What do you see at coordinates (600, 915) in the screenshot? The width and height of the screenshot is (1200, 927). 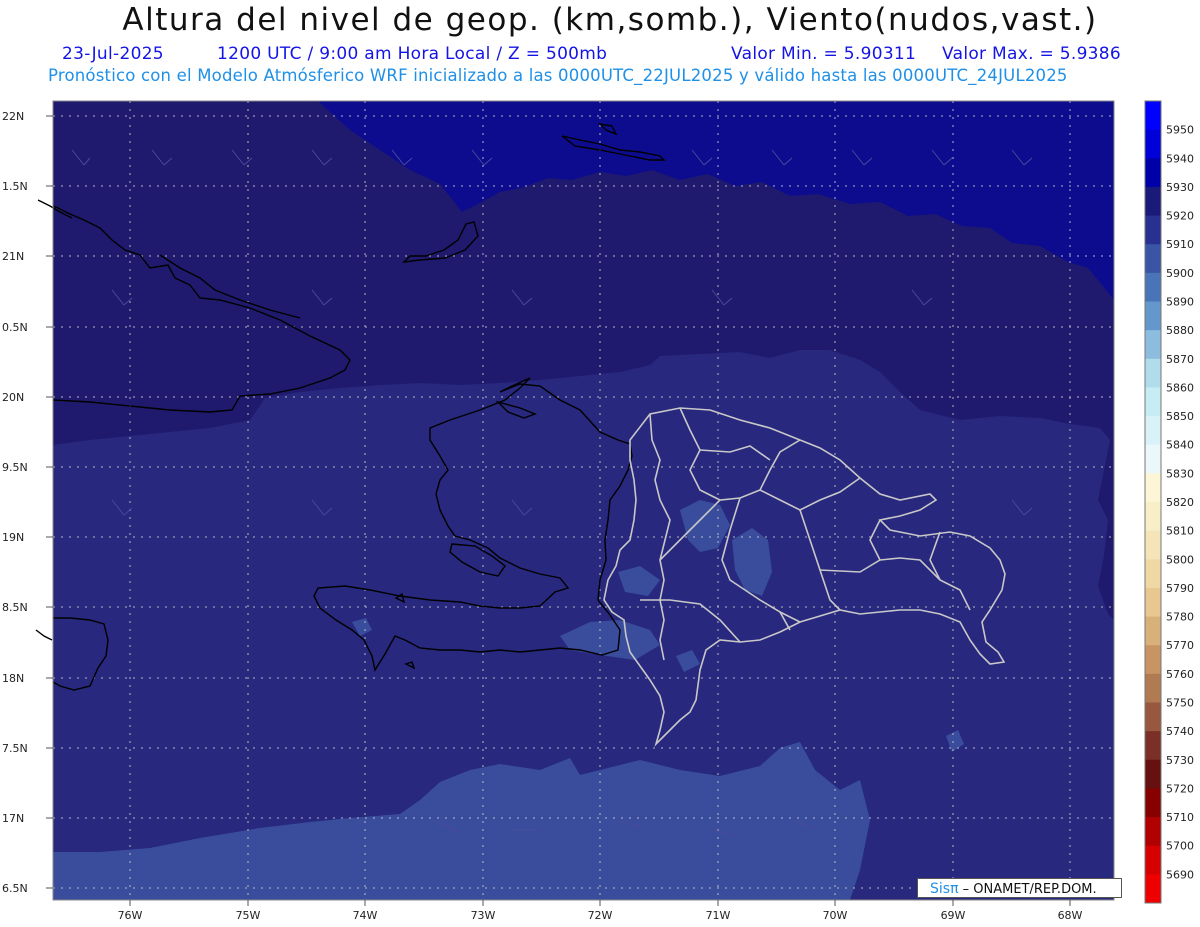 I see `lon-label: 72W` at bounding box center [600, 915].